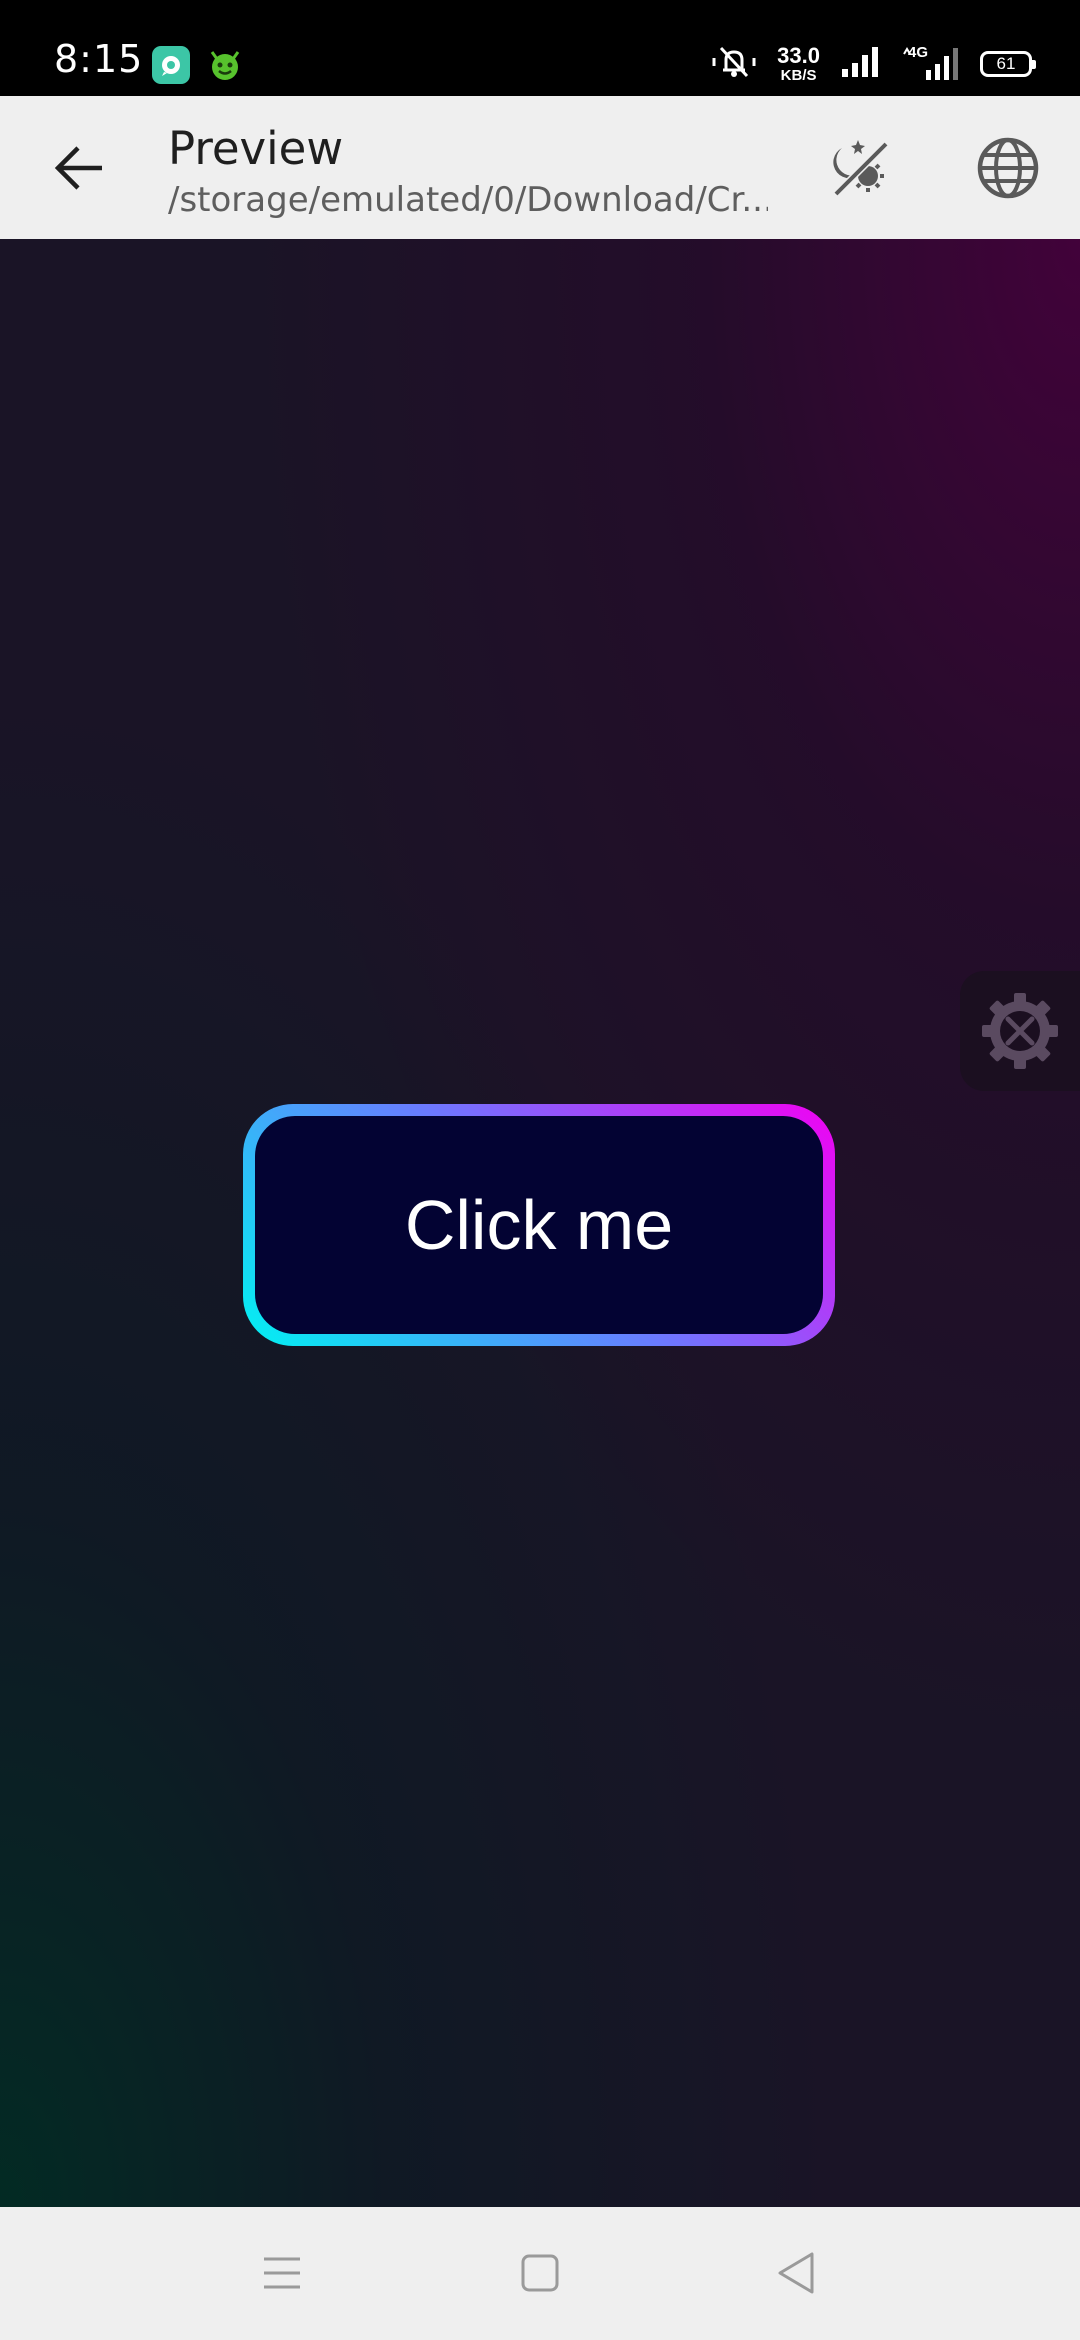  What do you see at coordinates (734, 64) in the screenshot?
I see `silent-bell-icon` at bounding box center [734, 64].